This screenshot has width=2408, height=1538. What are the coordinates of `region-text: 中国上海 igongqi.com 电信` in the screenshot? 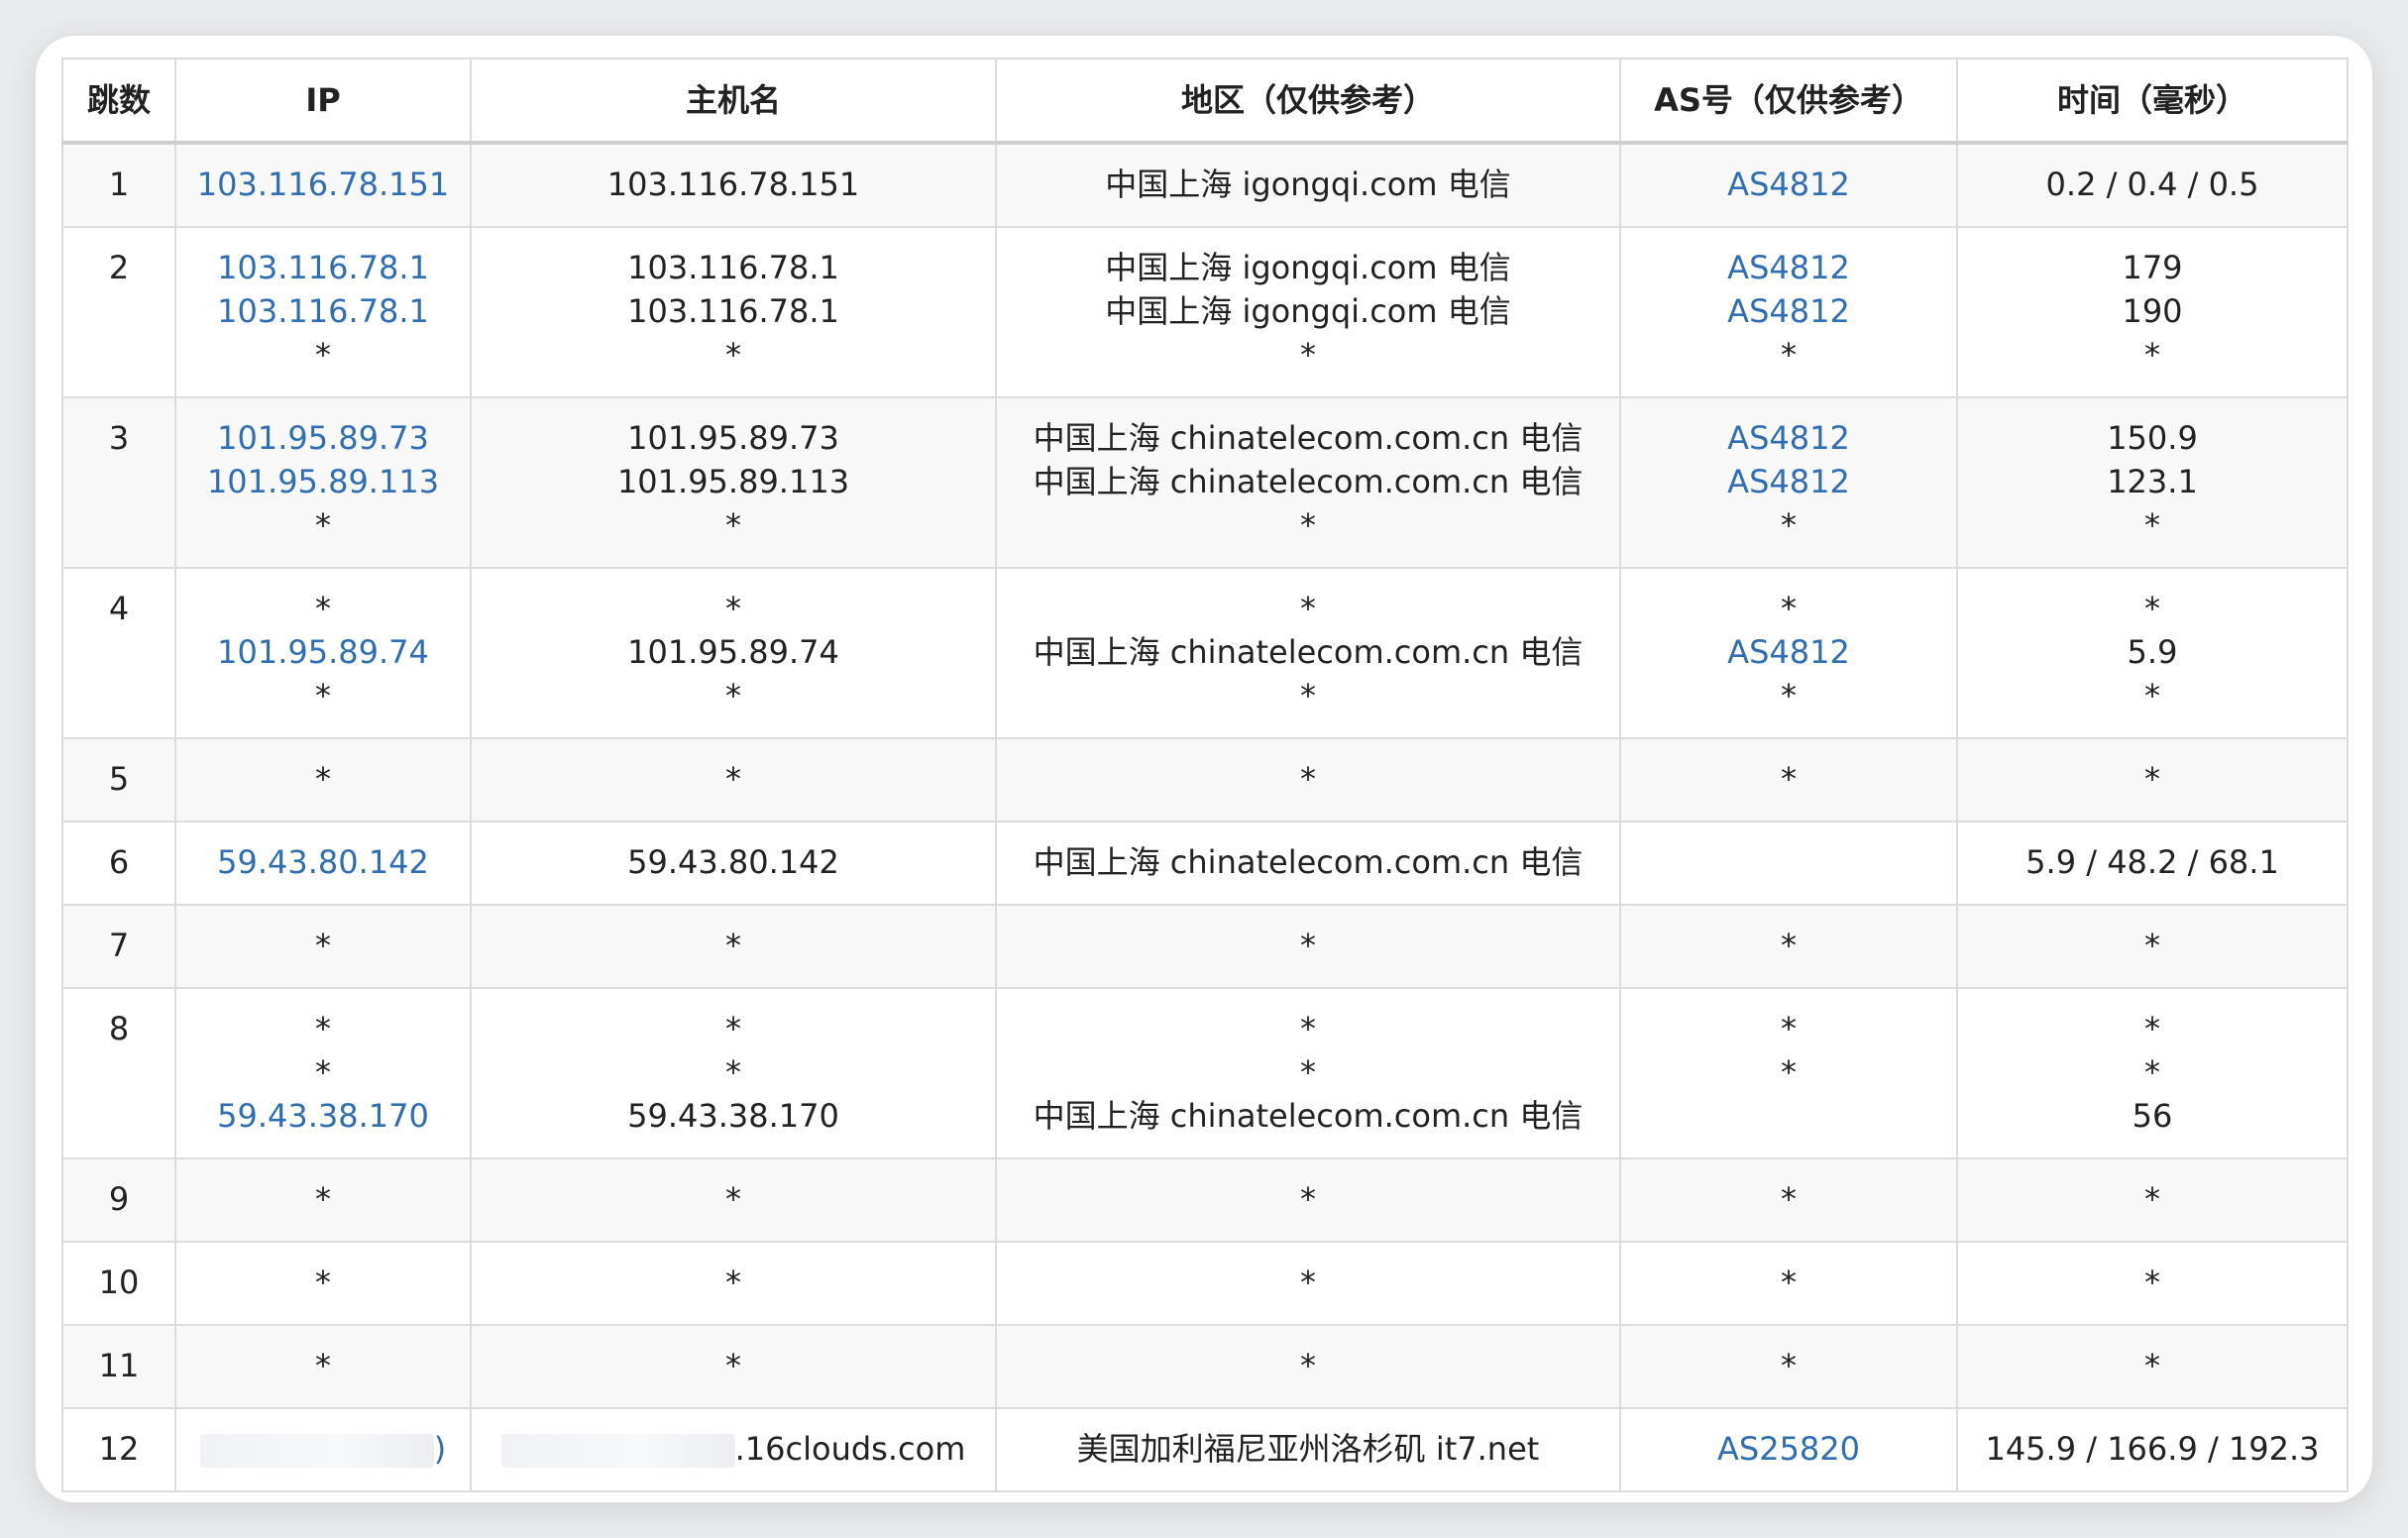 It's located at (1308, 311).